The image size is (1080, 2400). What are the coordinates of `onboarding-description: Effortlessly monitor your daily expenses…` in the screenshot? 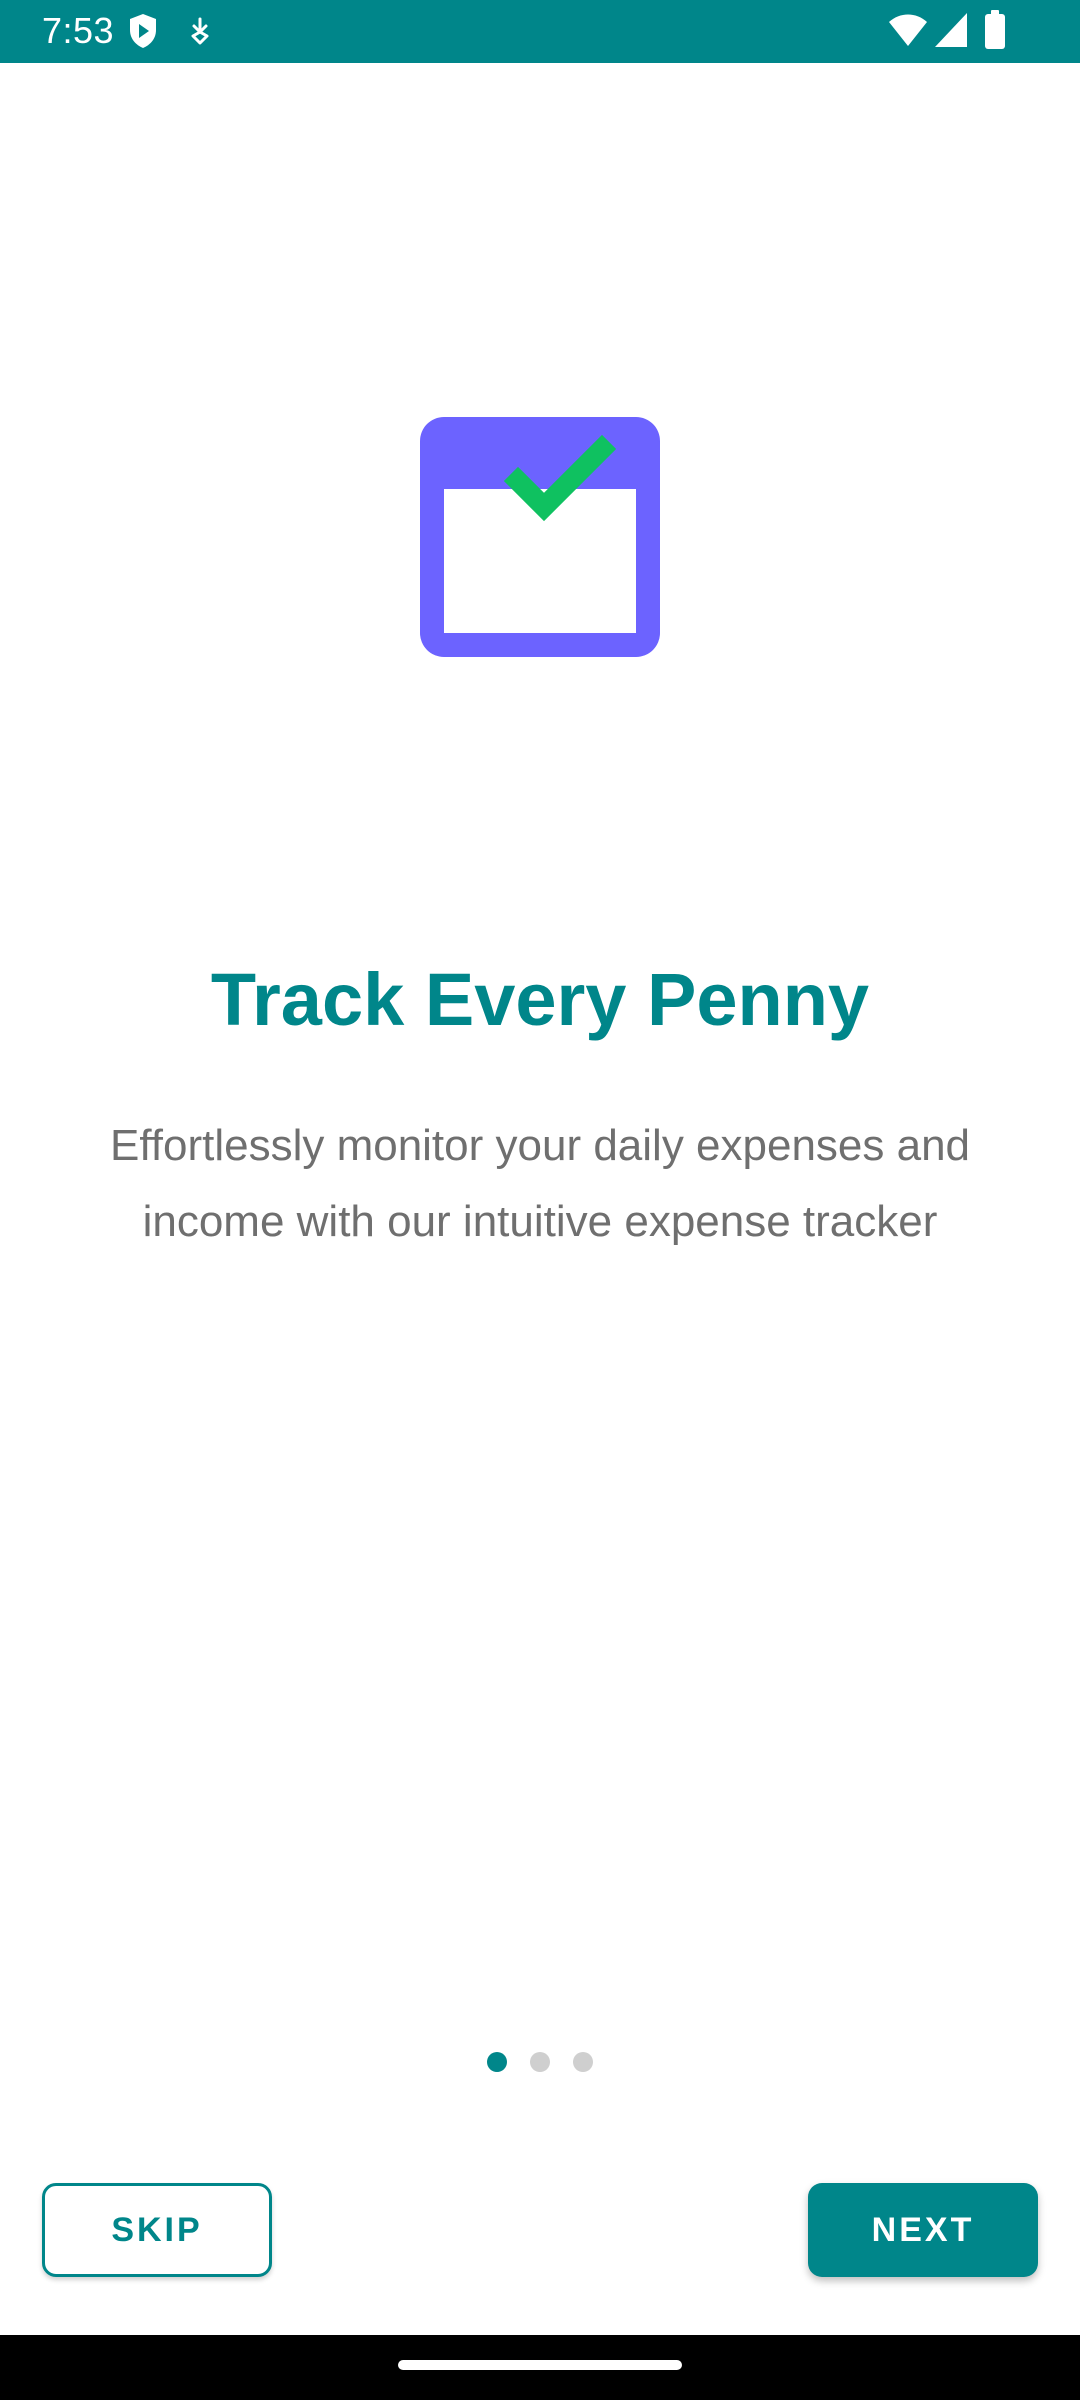 It's located at (540, 1183).